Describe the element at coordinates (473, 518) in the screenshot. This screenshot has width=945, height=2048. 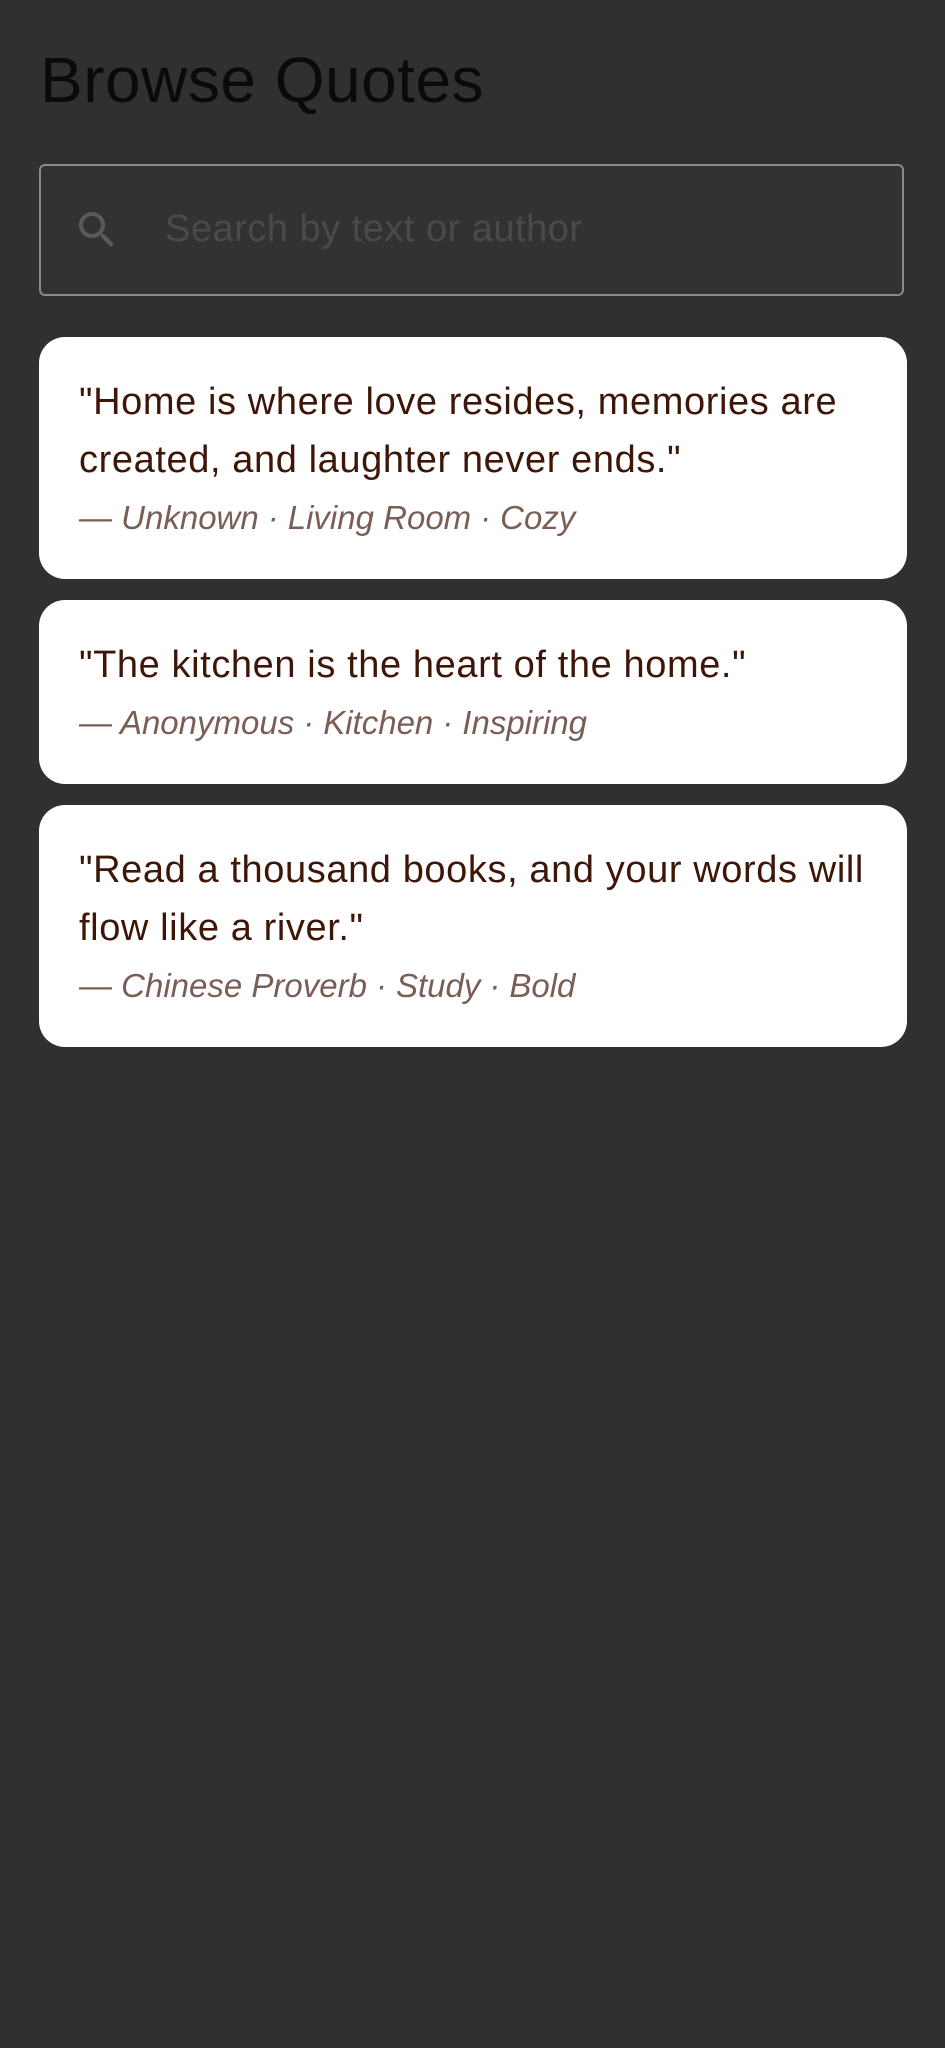
I see `quote-meta: — Unknown · Living Room · Cozy` at that location.